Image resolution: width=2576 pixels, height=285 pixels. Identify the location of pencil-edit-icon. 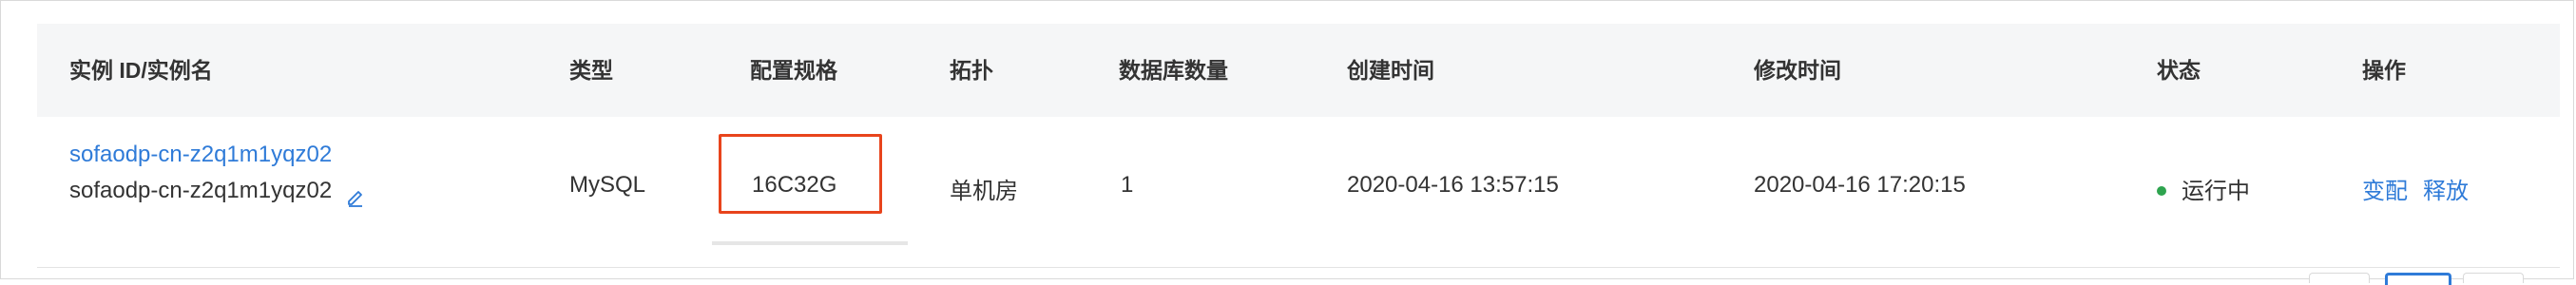
(355, 194).